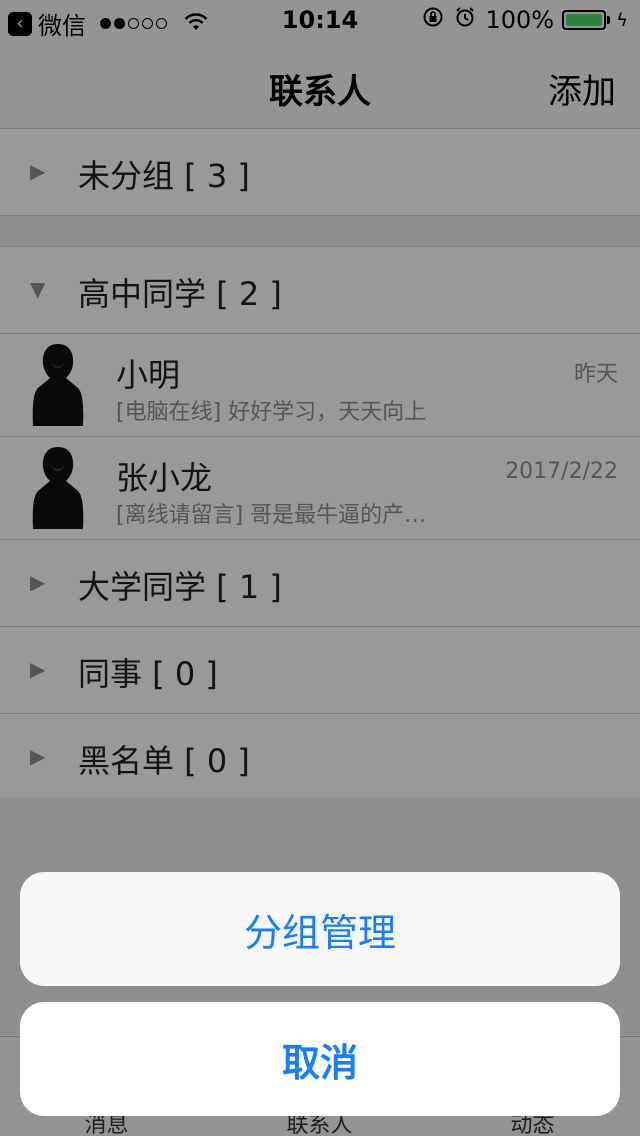 The height and width of the screenshot is (1136, 640). I want to click on action-sheet-cancel-group: 取消, so click(320, 1059).